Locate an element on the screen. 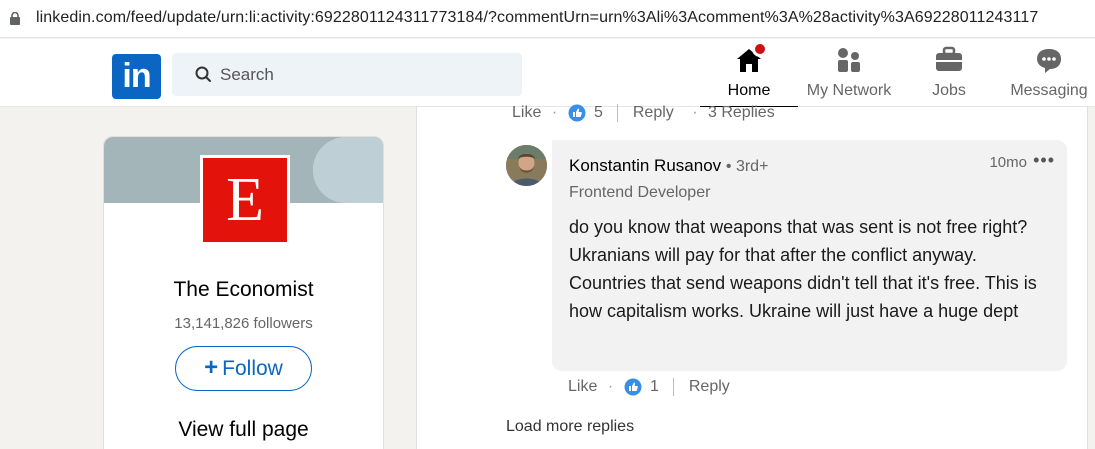  company-logo: E is located at coordinates (245, 200).